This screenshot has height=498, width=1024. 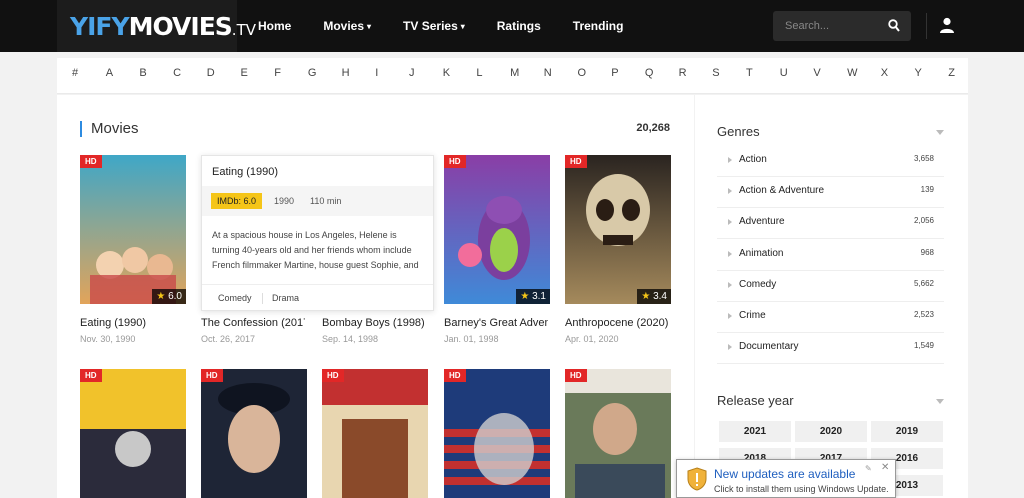 What do you see at coordinates (649, 73) in the screenshot?
I see `alphabet-letter: Q` at bounding box center [649, 73].